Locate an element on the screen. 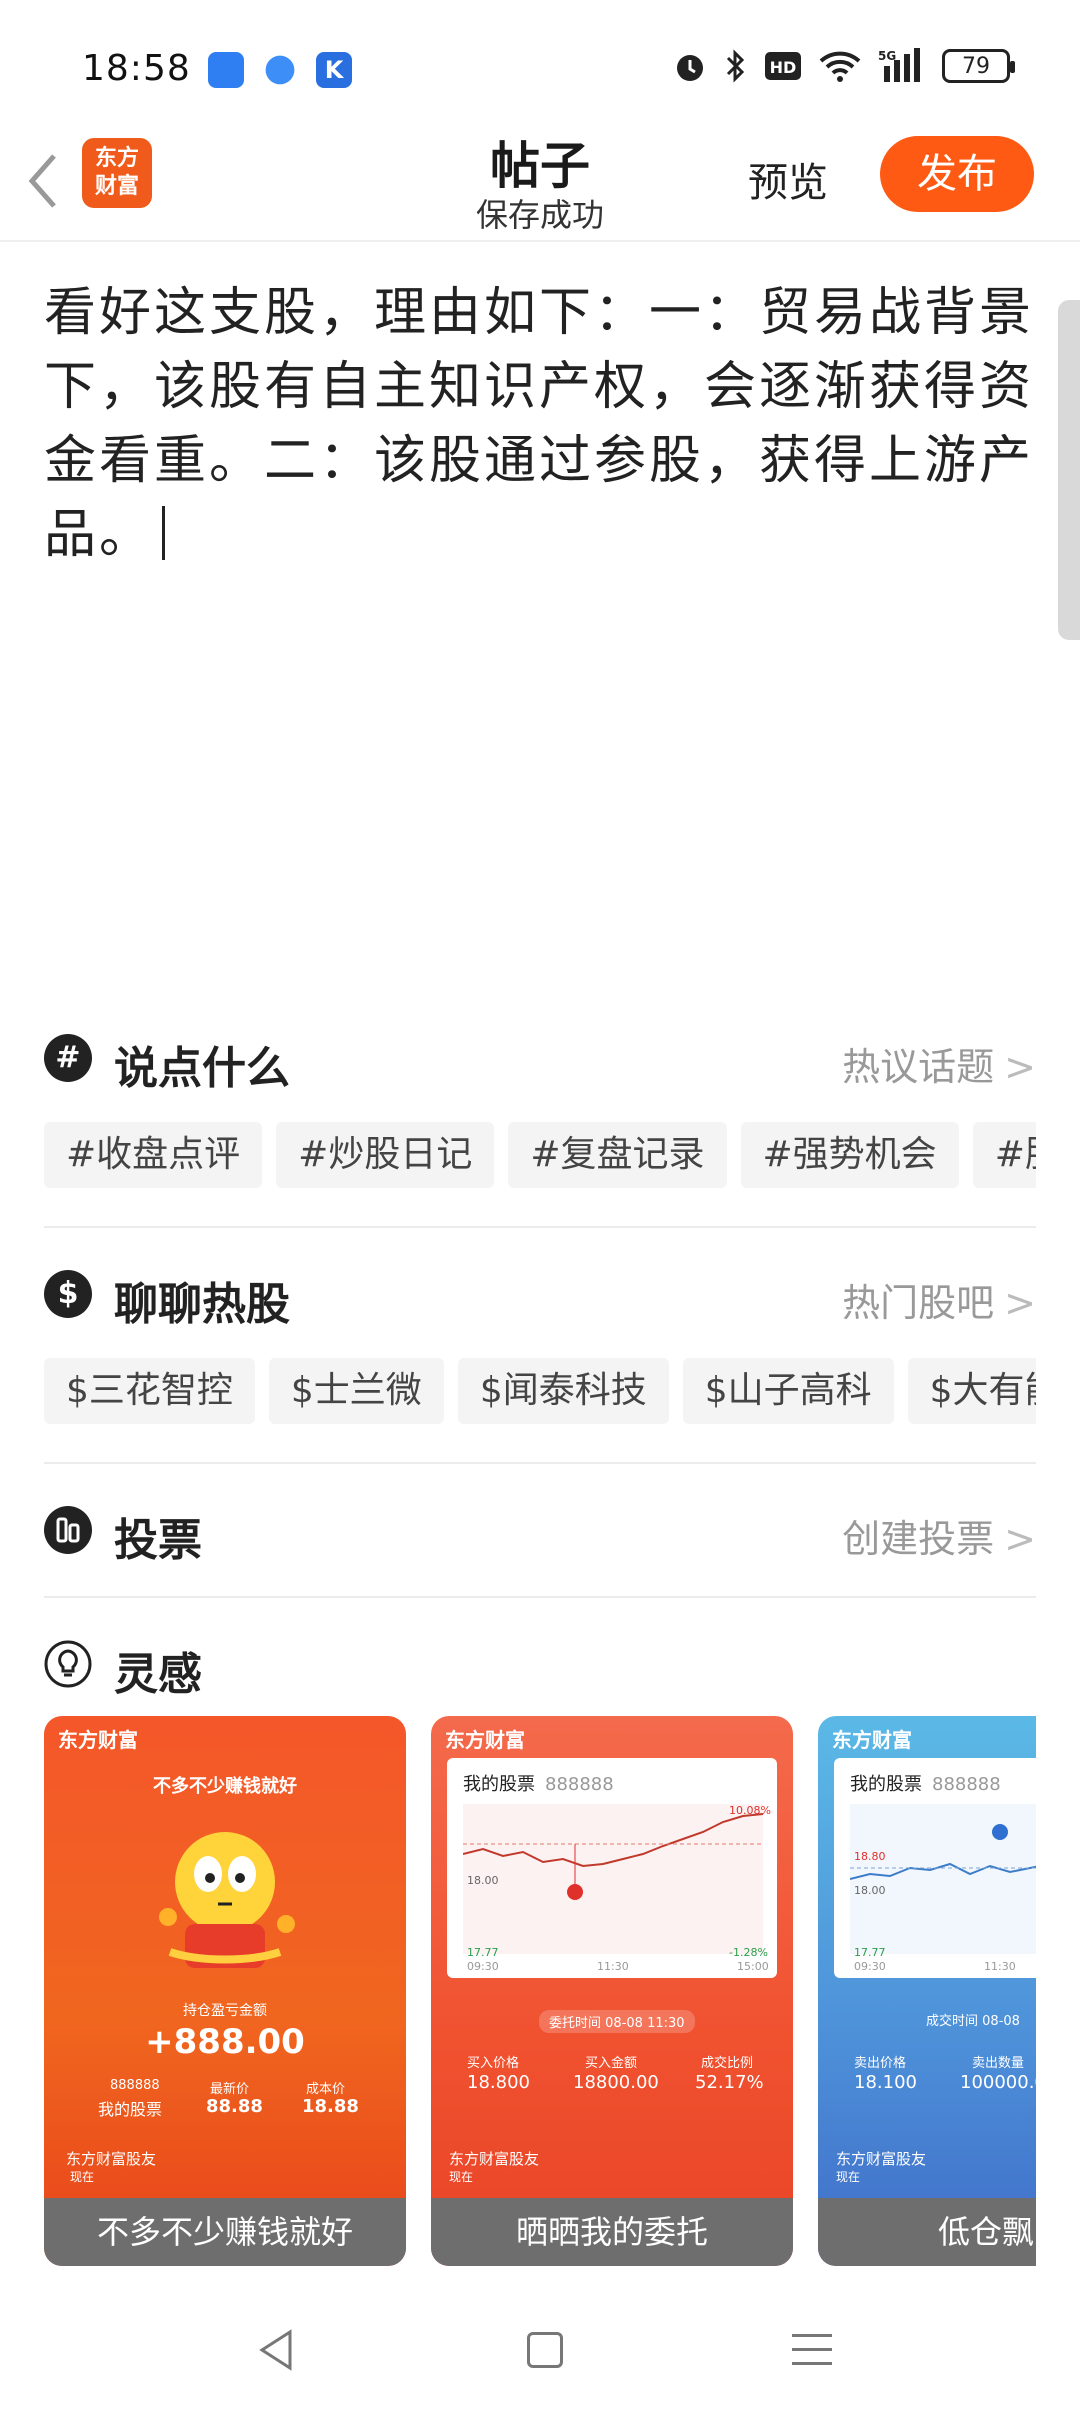 Image resolution: width=1080 pixels, height=2412 pixels. top-price: 18.80 is located at coordinates (870, 1856).